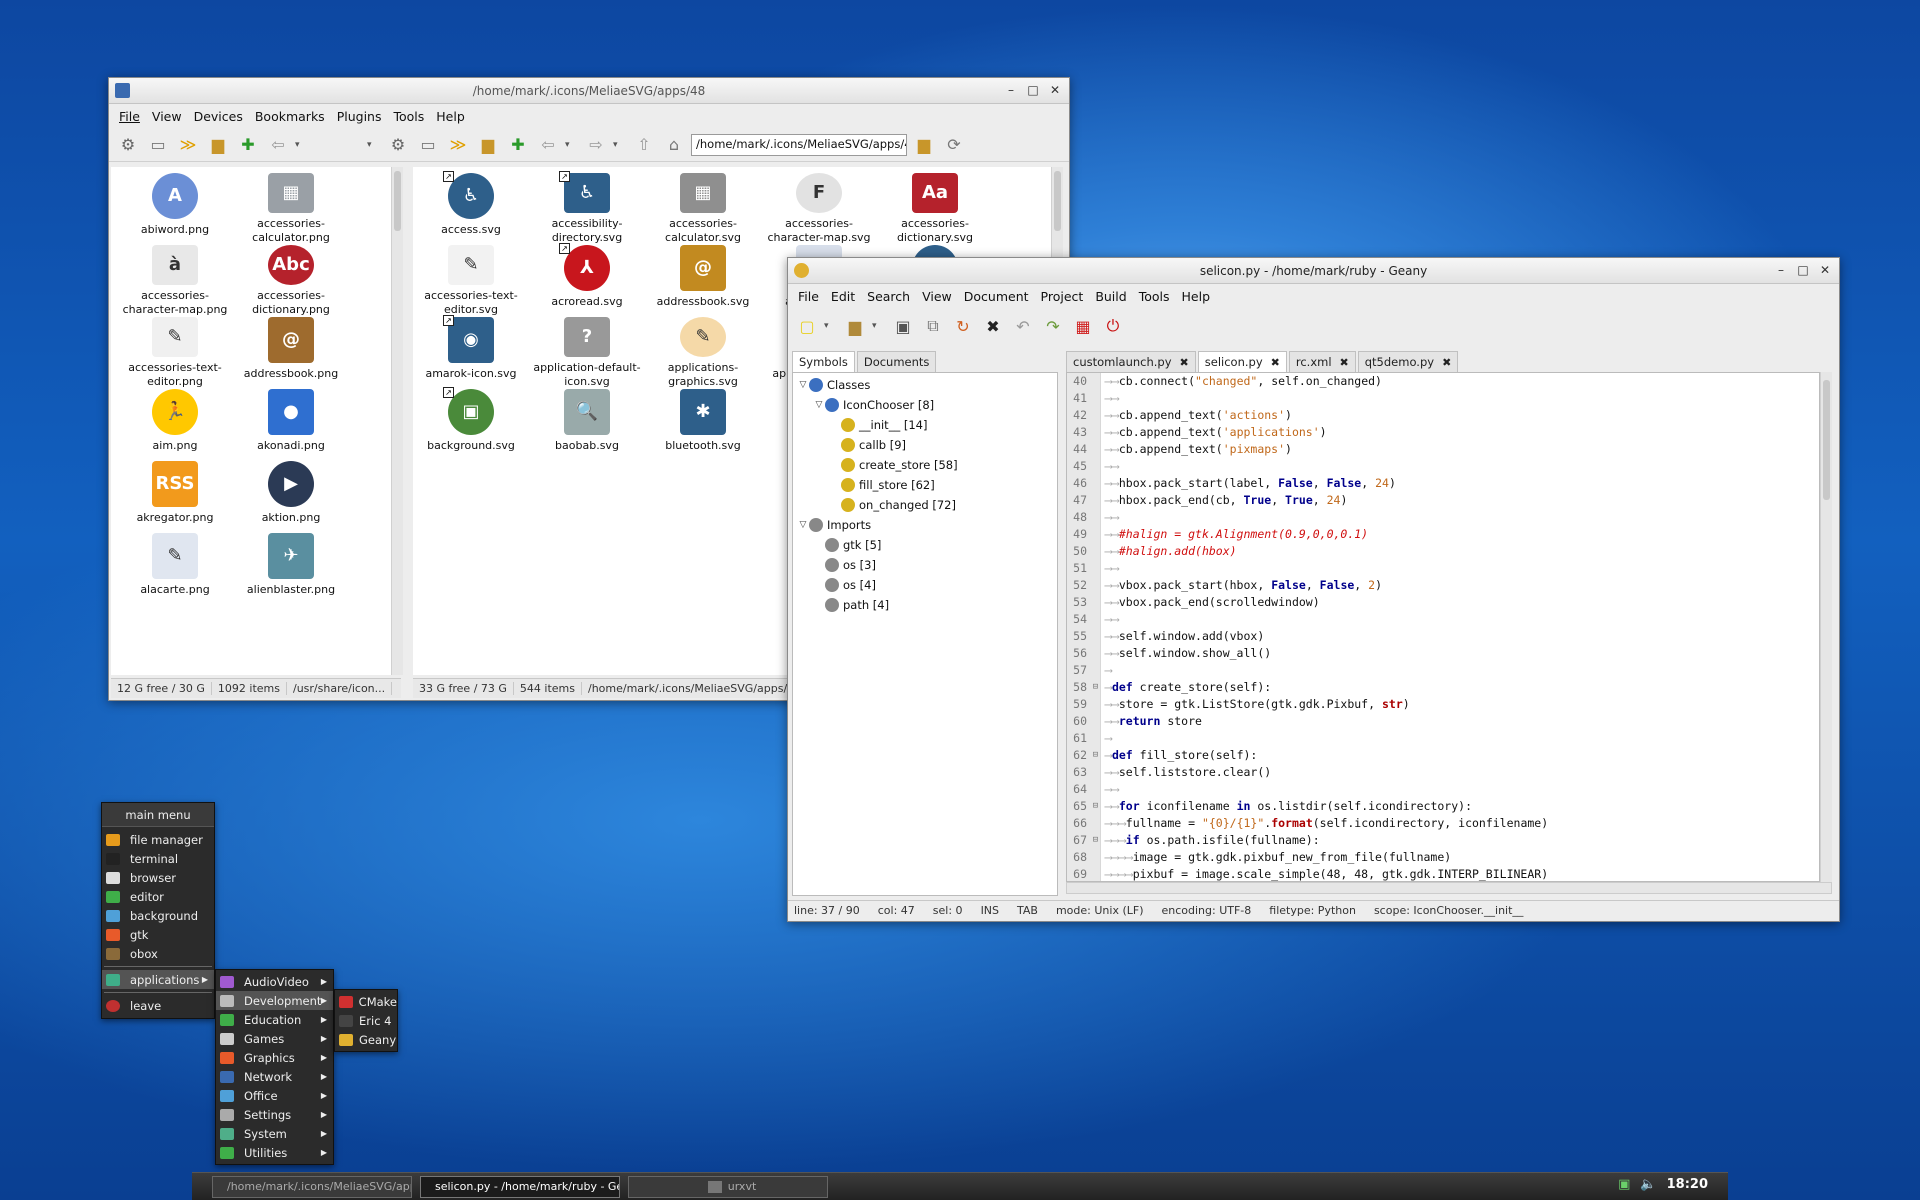 The width and height of the screenshot is (1920, 1200). I want to click on symbol-tree-item: gtk [5], so click(925, 545).